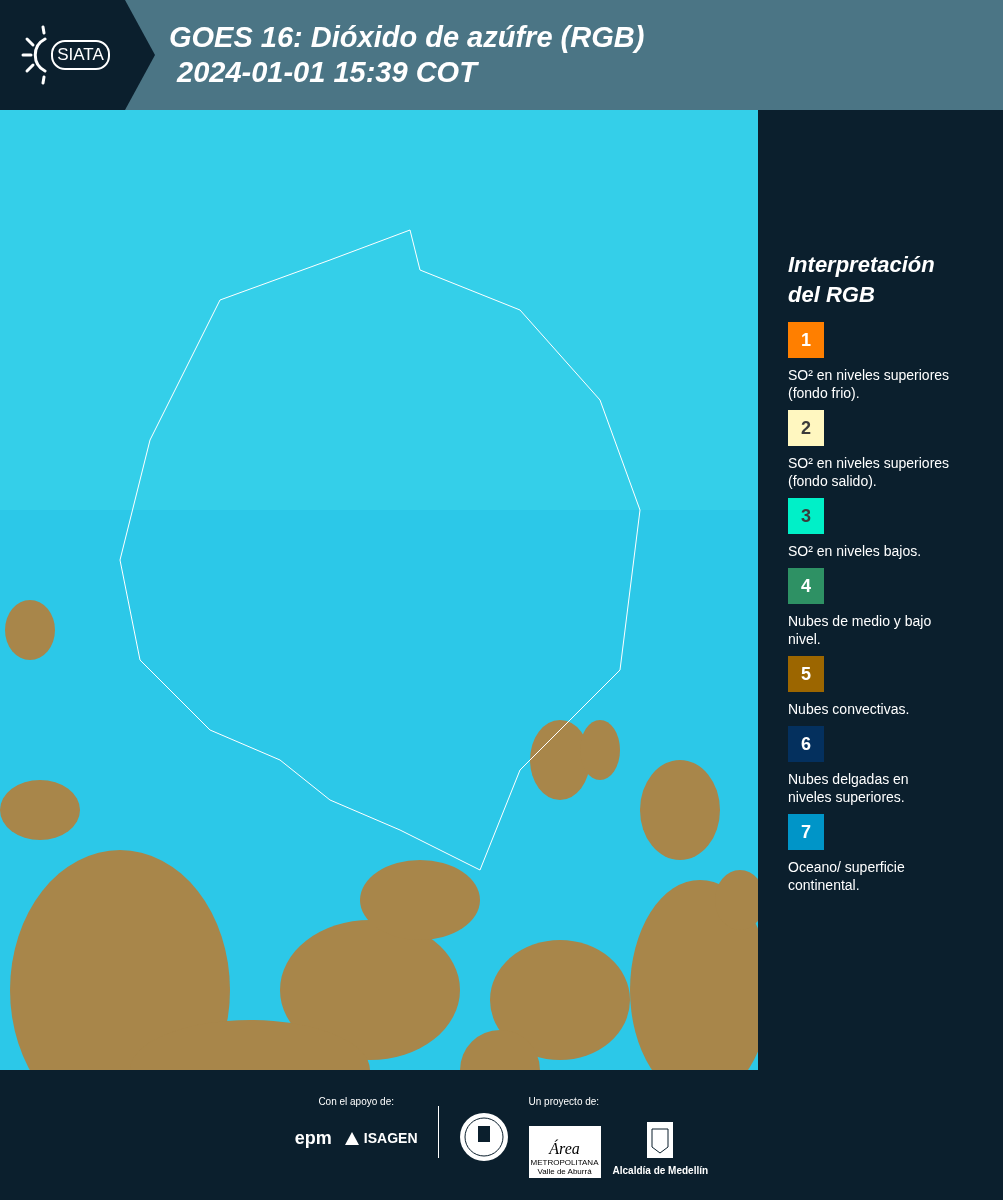 This screenshot has width=1003, height=1200. Describe the element at coordinates (34, 55) in the screenshot. I see `sun-icon` at that location.